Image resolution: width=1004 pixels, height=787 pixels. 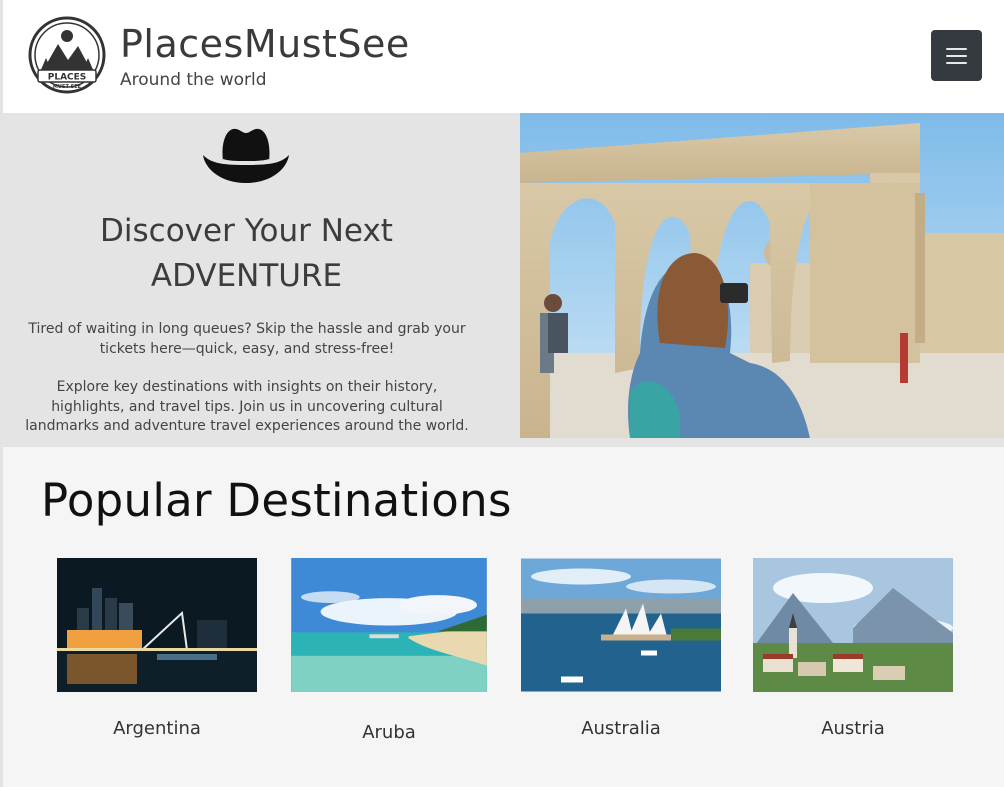 I want to click on popular-destinations-title: Popular Destinations, so click(x=276, y=500).